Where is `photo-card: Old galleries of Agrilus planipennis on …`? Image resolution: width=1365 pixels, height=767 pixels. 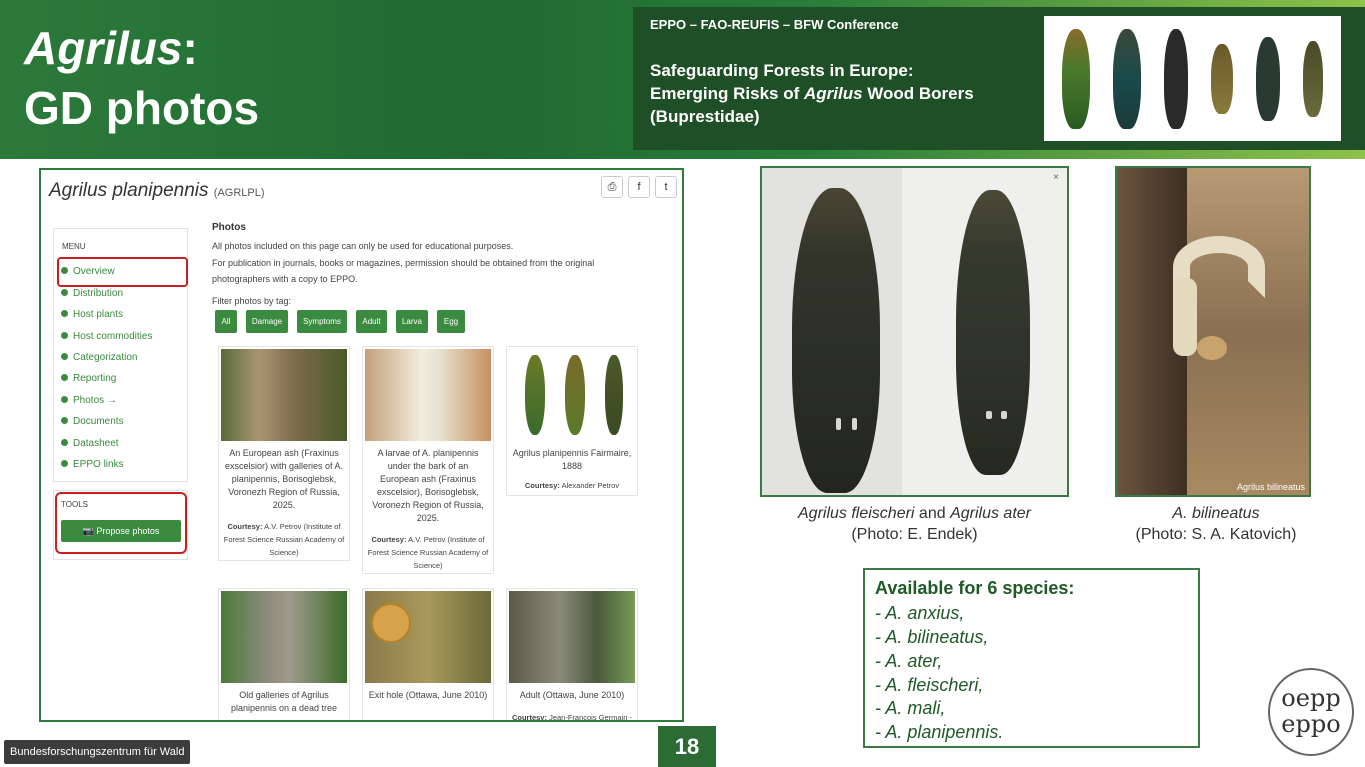
photo-card: Old galleries of Agrilus planipennis on … is located at coordinates (284, 654).